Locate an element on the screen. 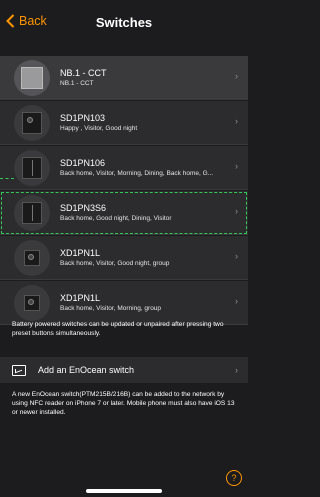  add-enocean-switch-button: Add an EnOcean switch › is located at coordinates (124, 370).